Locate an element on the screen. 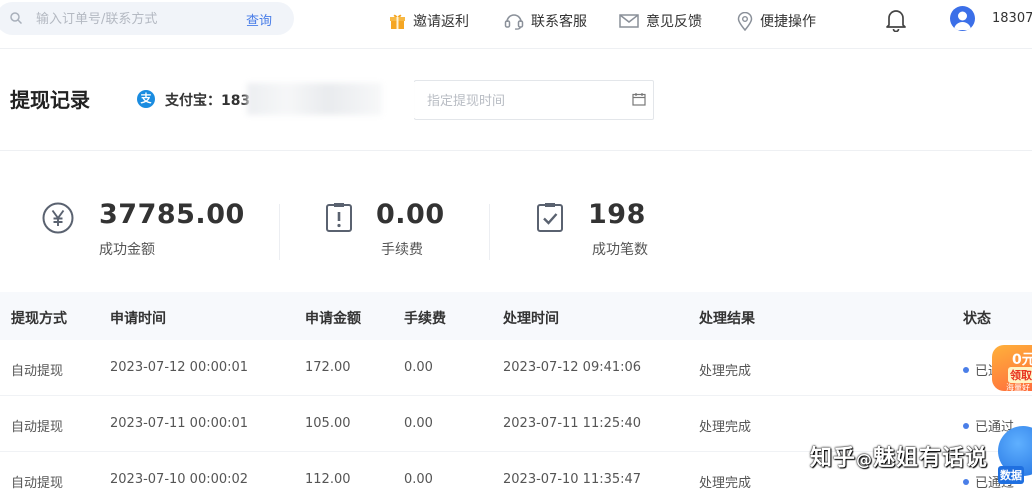 The height and width of the screenshot is (502, 1032). alipay-account-label: 支付宝：183 is located at coordinates (208, 101).